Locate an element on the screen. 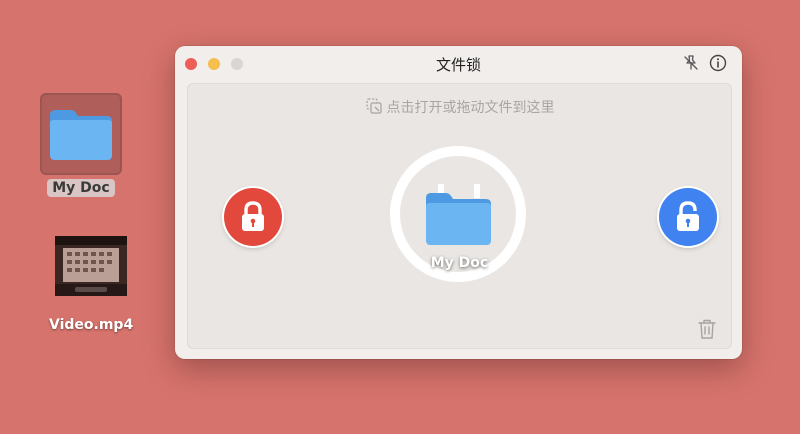  info-icon is located at coordinates (718, 63).